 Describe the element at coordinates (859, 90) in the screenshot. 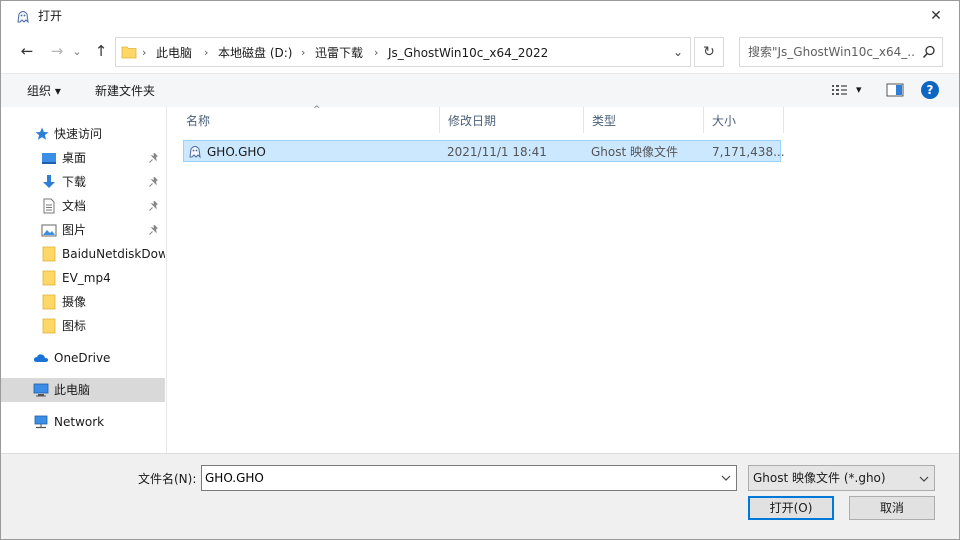

I see `view-options-dropdown: ▾` at that location.